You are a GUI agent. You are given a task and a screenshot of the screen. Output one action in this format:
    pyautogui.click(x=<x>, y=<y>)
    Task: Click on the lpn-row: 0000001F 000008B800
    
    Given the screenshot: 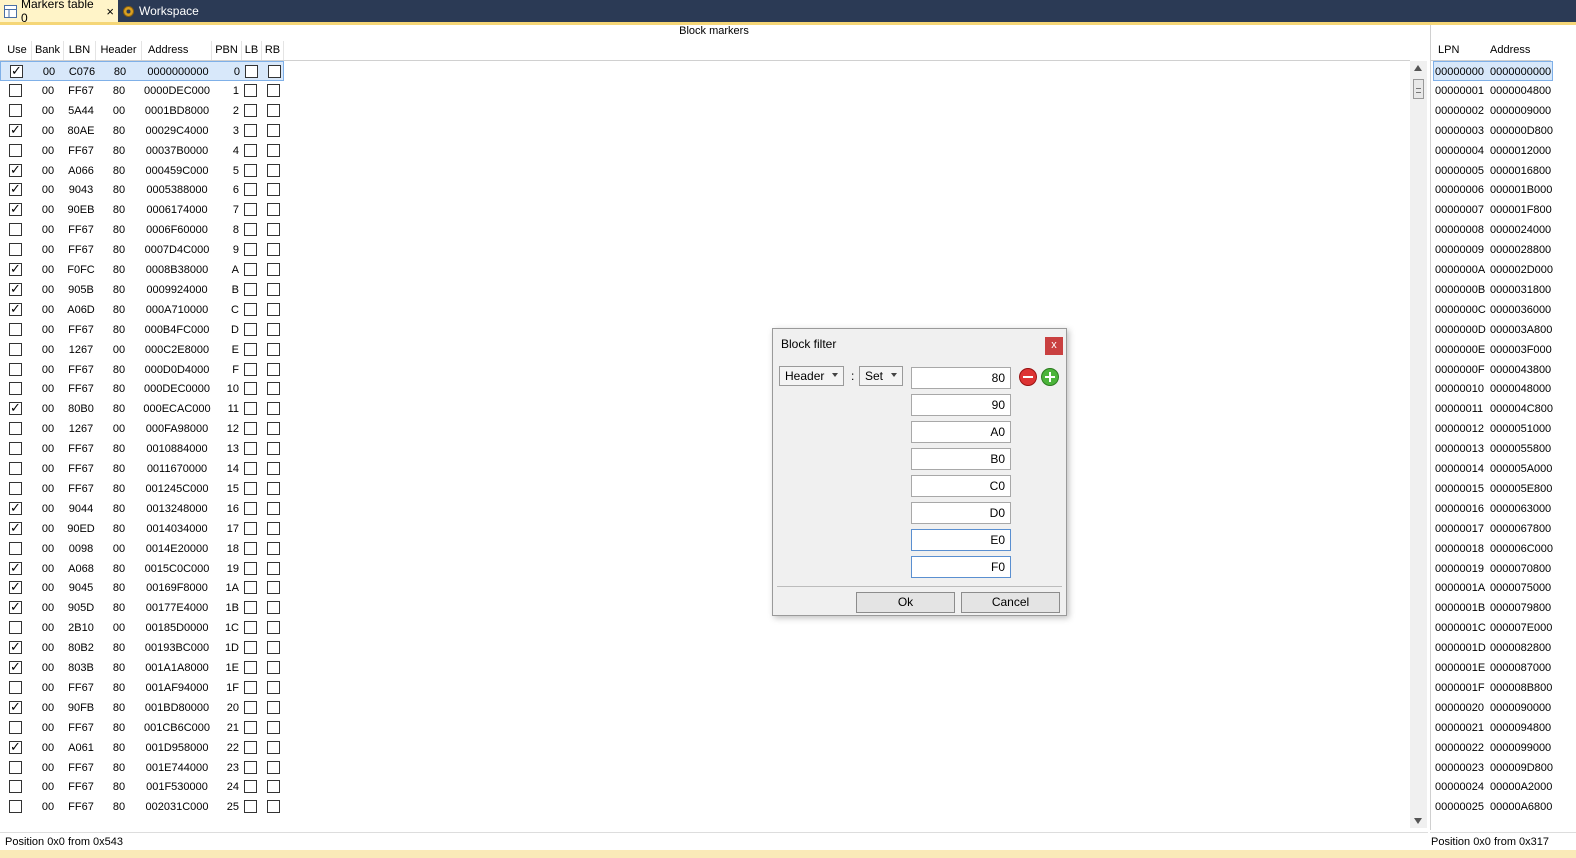 What is the action you would take?
    pyautogui.click(x=1503, y=688)
    